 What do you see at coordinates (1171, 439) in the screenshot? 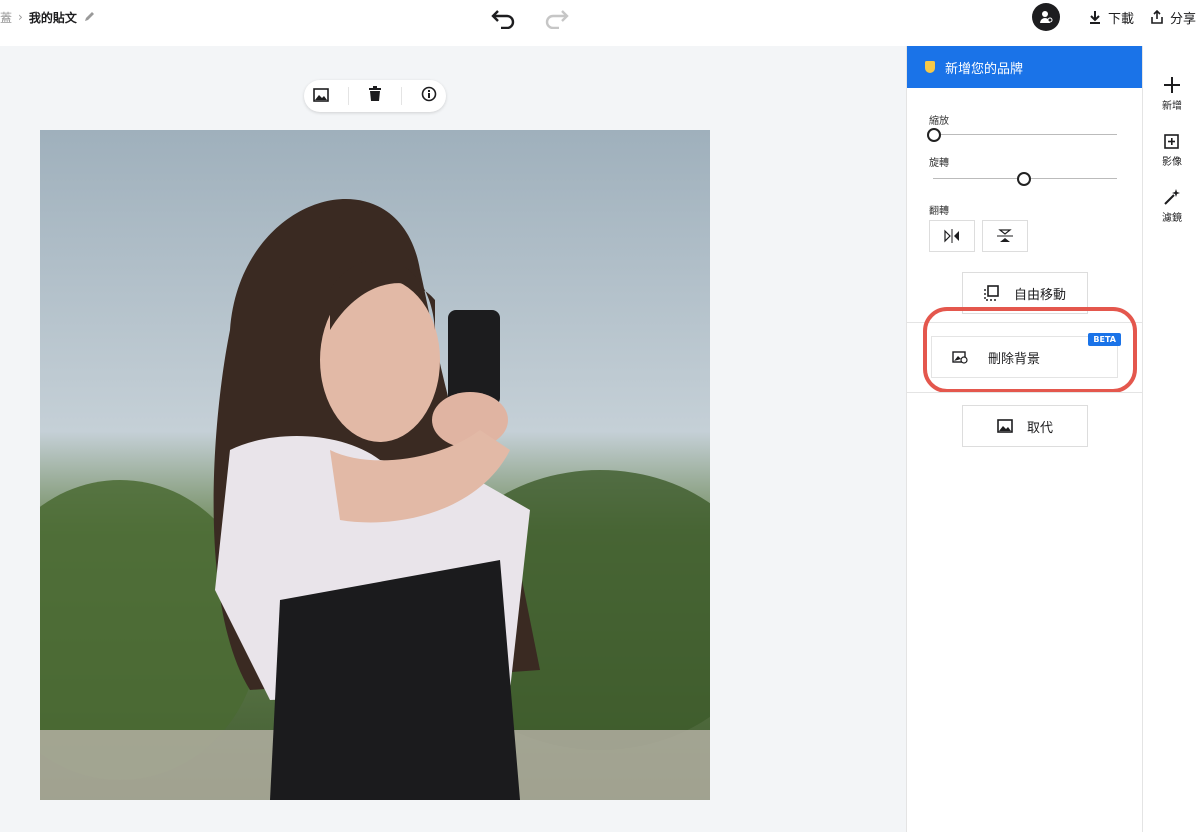
I see `tool-rail: 新增 影像 濾鏡` at bounding box center [1171, 439].